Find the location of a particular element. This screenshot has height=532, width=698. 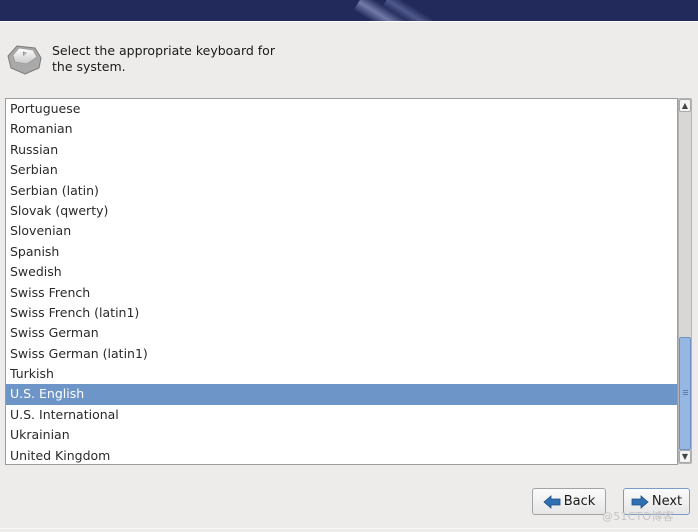

chevron-up-icon: ▲ is located at coordinates (685, 105).